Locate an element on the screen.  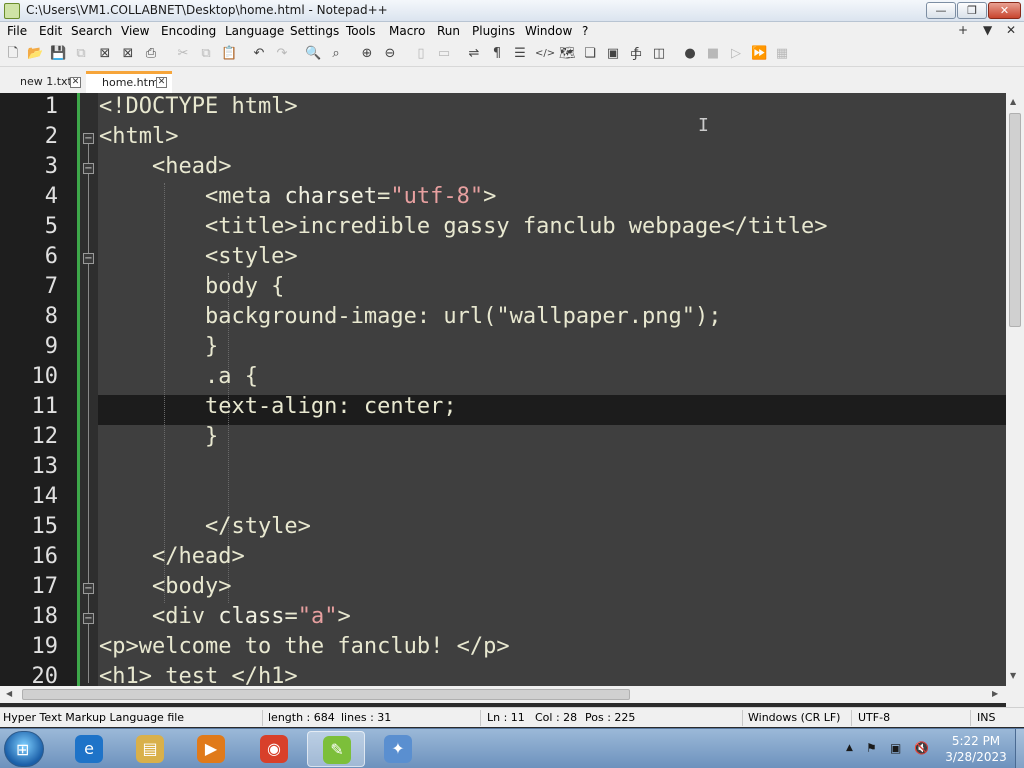
copy-icon: ⧉ is located at coordinates (206, 54).